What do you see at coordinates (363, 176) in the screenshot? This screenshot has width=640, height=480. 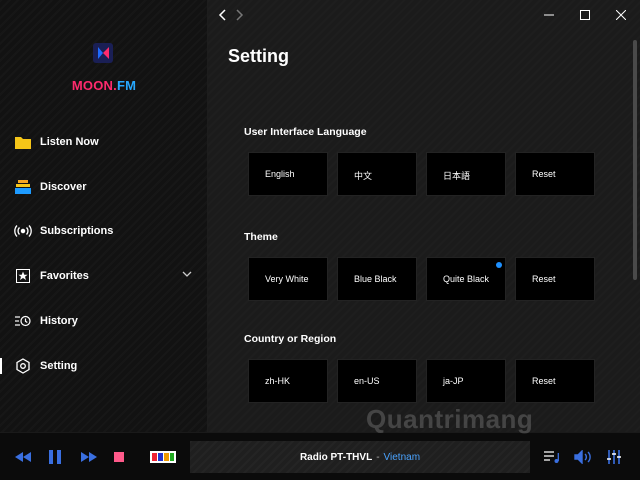 I see `option-label: 中文` at bounding box center [363, 176].